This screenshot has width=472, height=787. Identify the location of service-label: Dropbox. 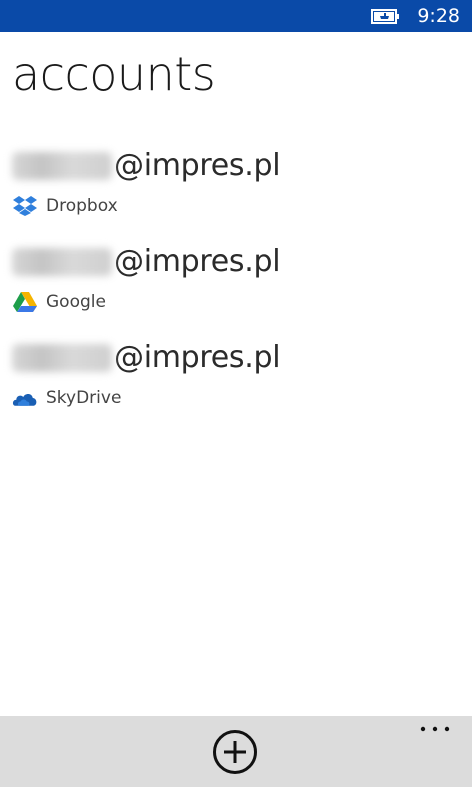
(82, 206).